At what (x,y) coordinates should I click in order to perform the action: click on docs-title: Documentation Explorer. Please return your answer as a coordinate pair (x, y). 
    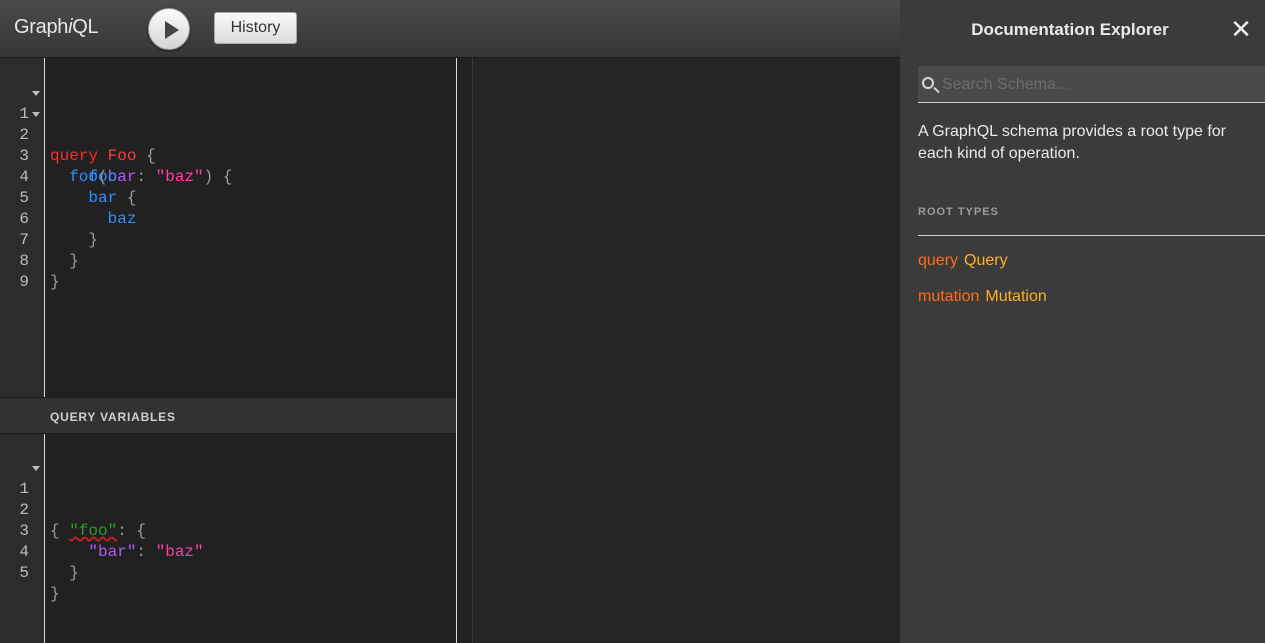
    Looking at the image, I should click on (1070, 29).